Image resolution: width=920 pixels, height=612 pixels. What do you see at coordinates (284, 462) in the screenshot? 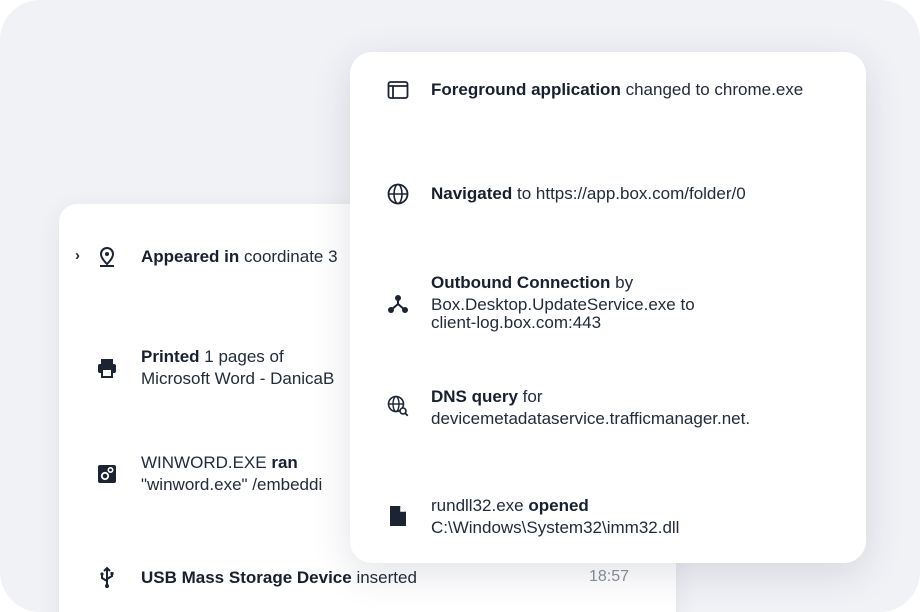
I see `event-action: ran` at bounding box center [284, 462].